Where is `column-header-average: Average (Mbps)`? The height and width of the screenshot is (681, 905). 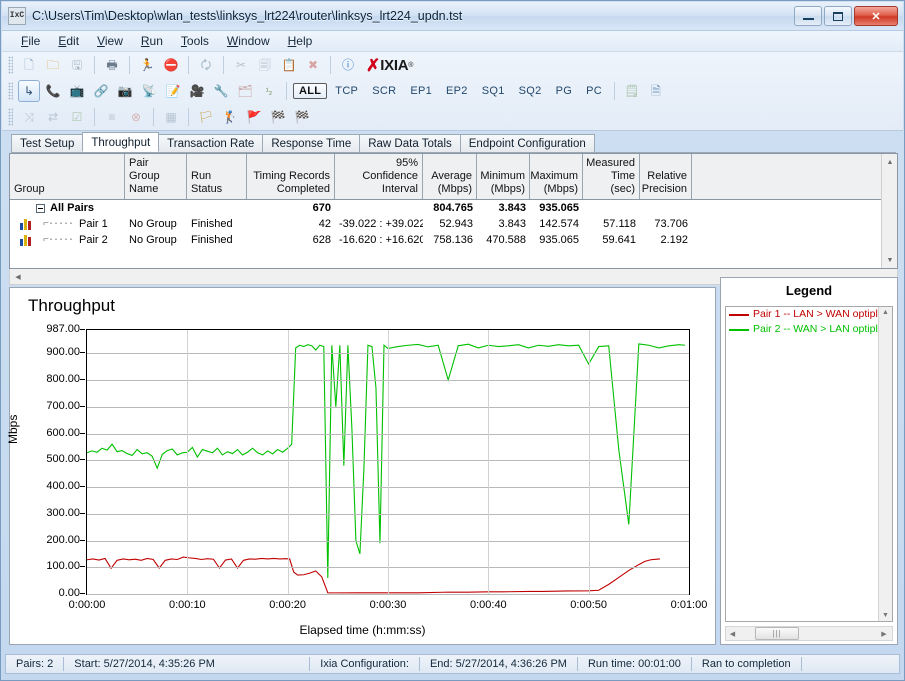 column-header-average: Average (Mbps) is located at coordinates (450, 176).